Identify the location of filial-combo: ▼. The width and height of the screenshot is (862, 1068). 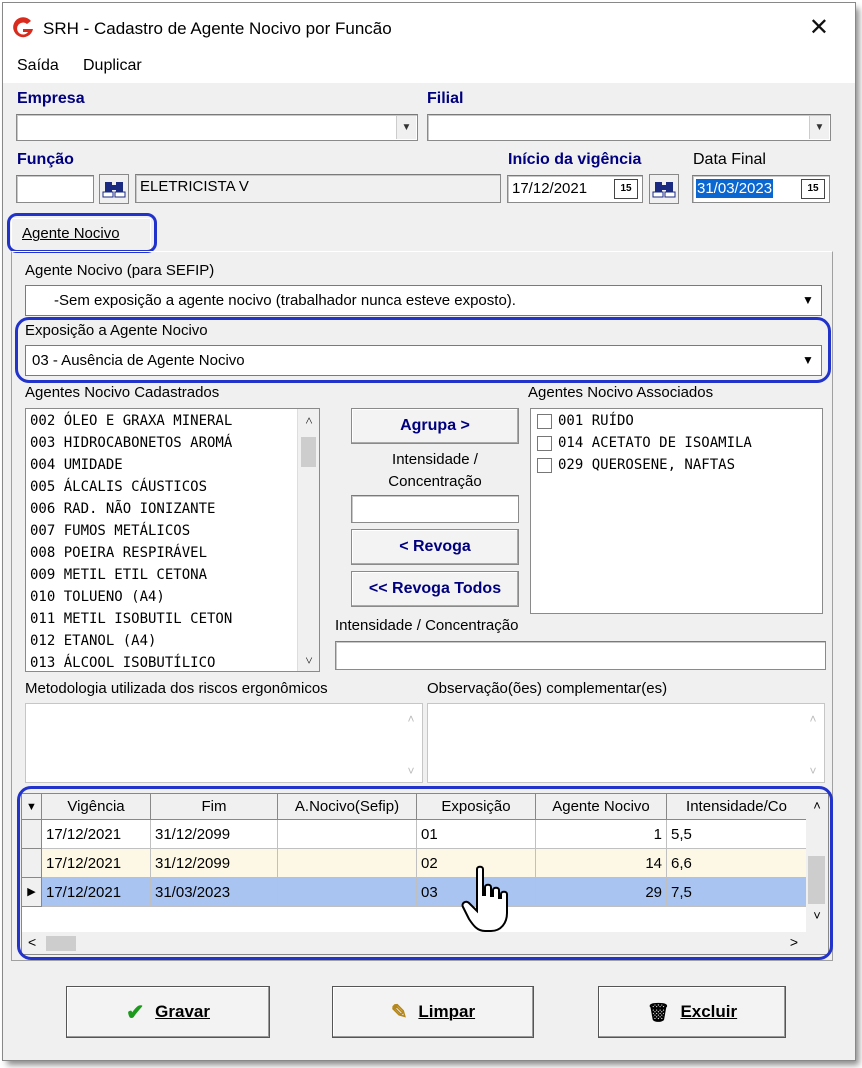
(629, 127).